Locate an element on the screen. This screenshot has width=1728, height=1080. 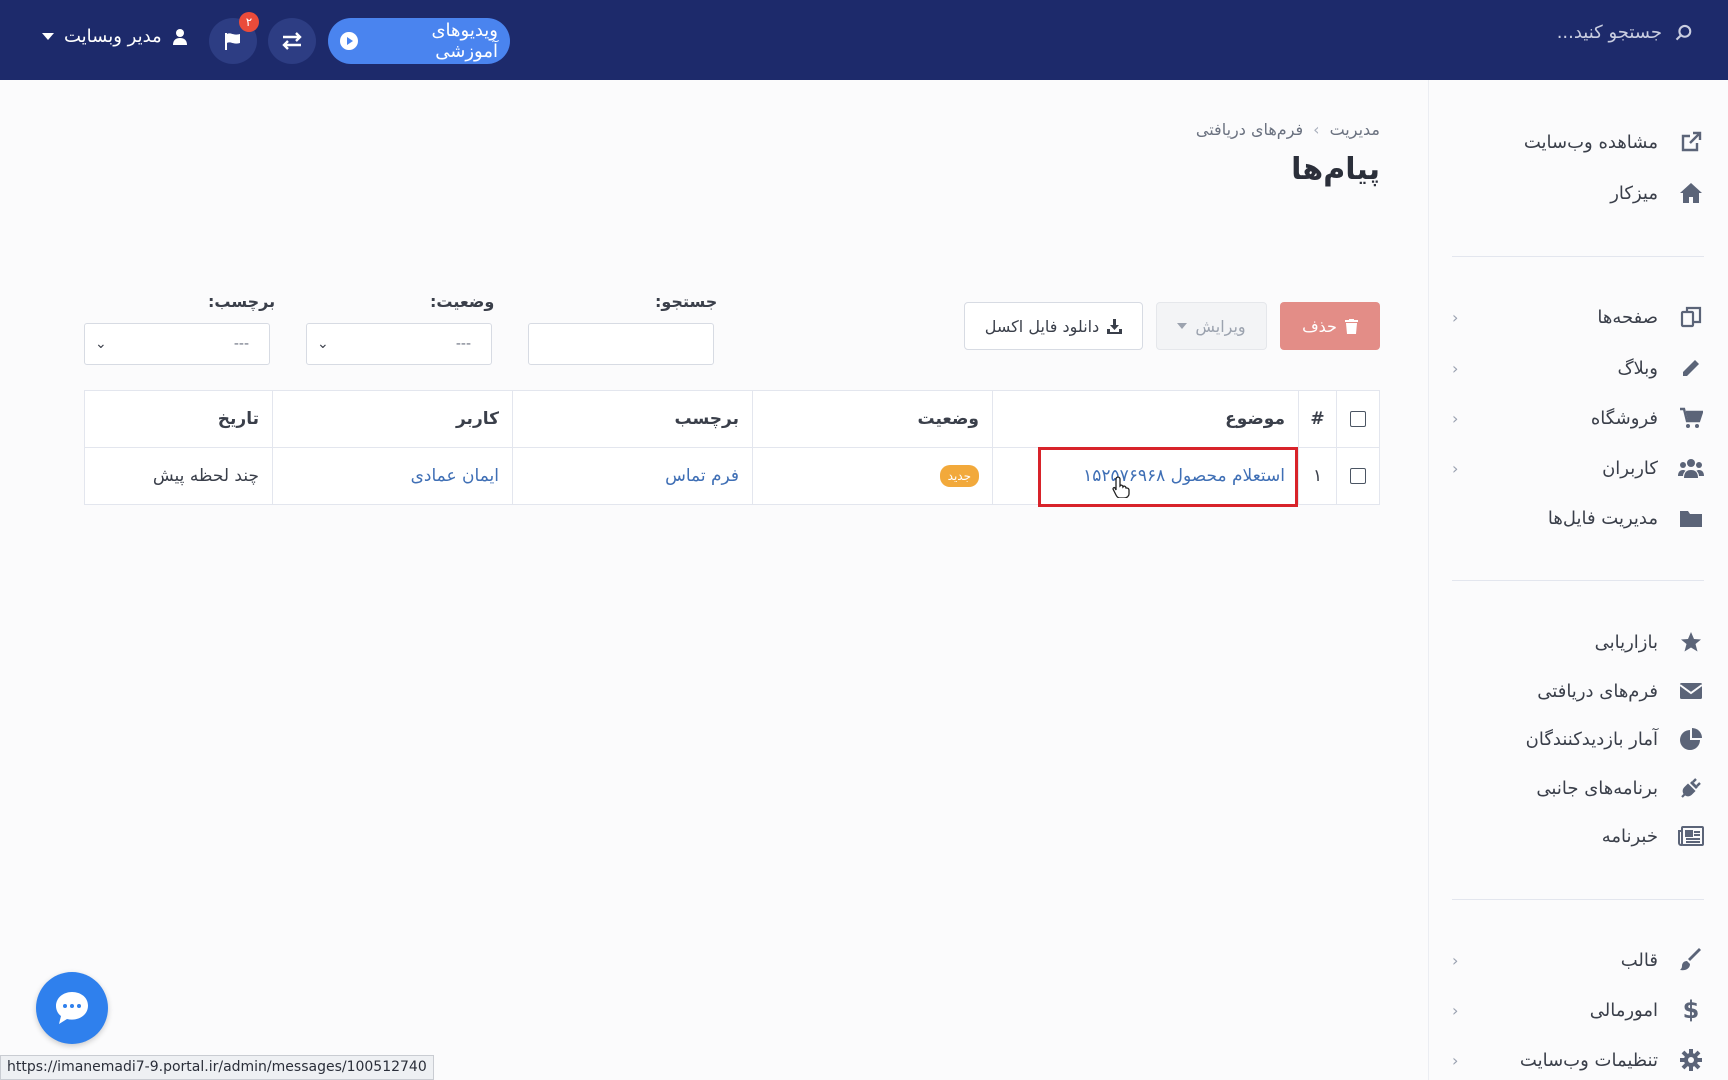
sidebar-item-dashboard: میزکار is located at coordinates (1578, 193).